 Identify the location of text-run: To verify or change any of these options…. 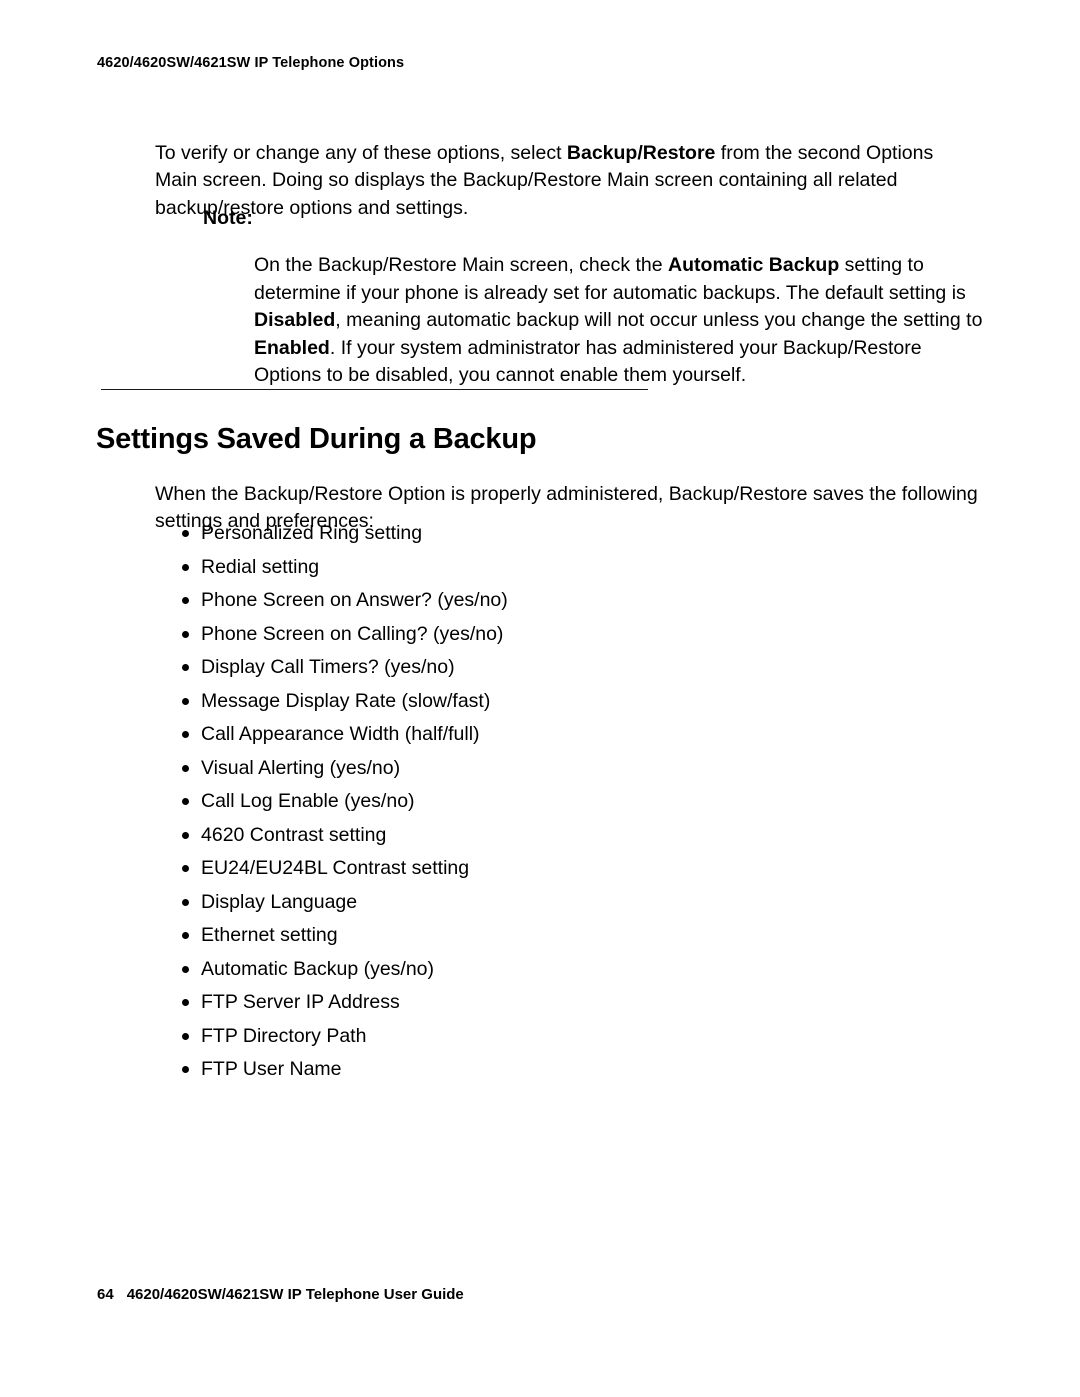
(361, 152).